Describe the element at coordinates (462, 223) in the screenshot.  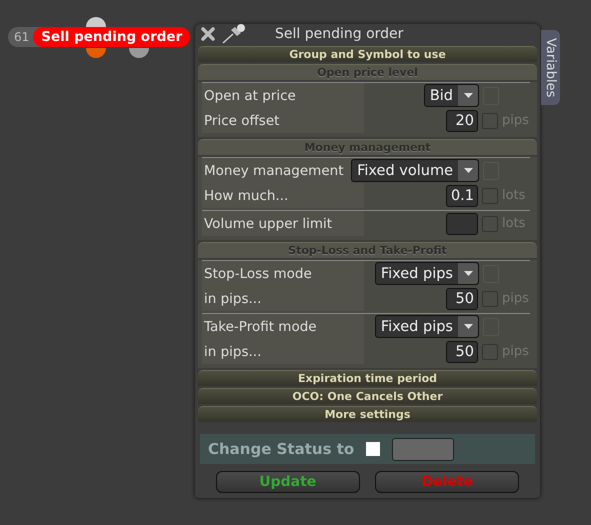
I see `number-field` at that location.